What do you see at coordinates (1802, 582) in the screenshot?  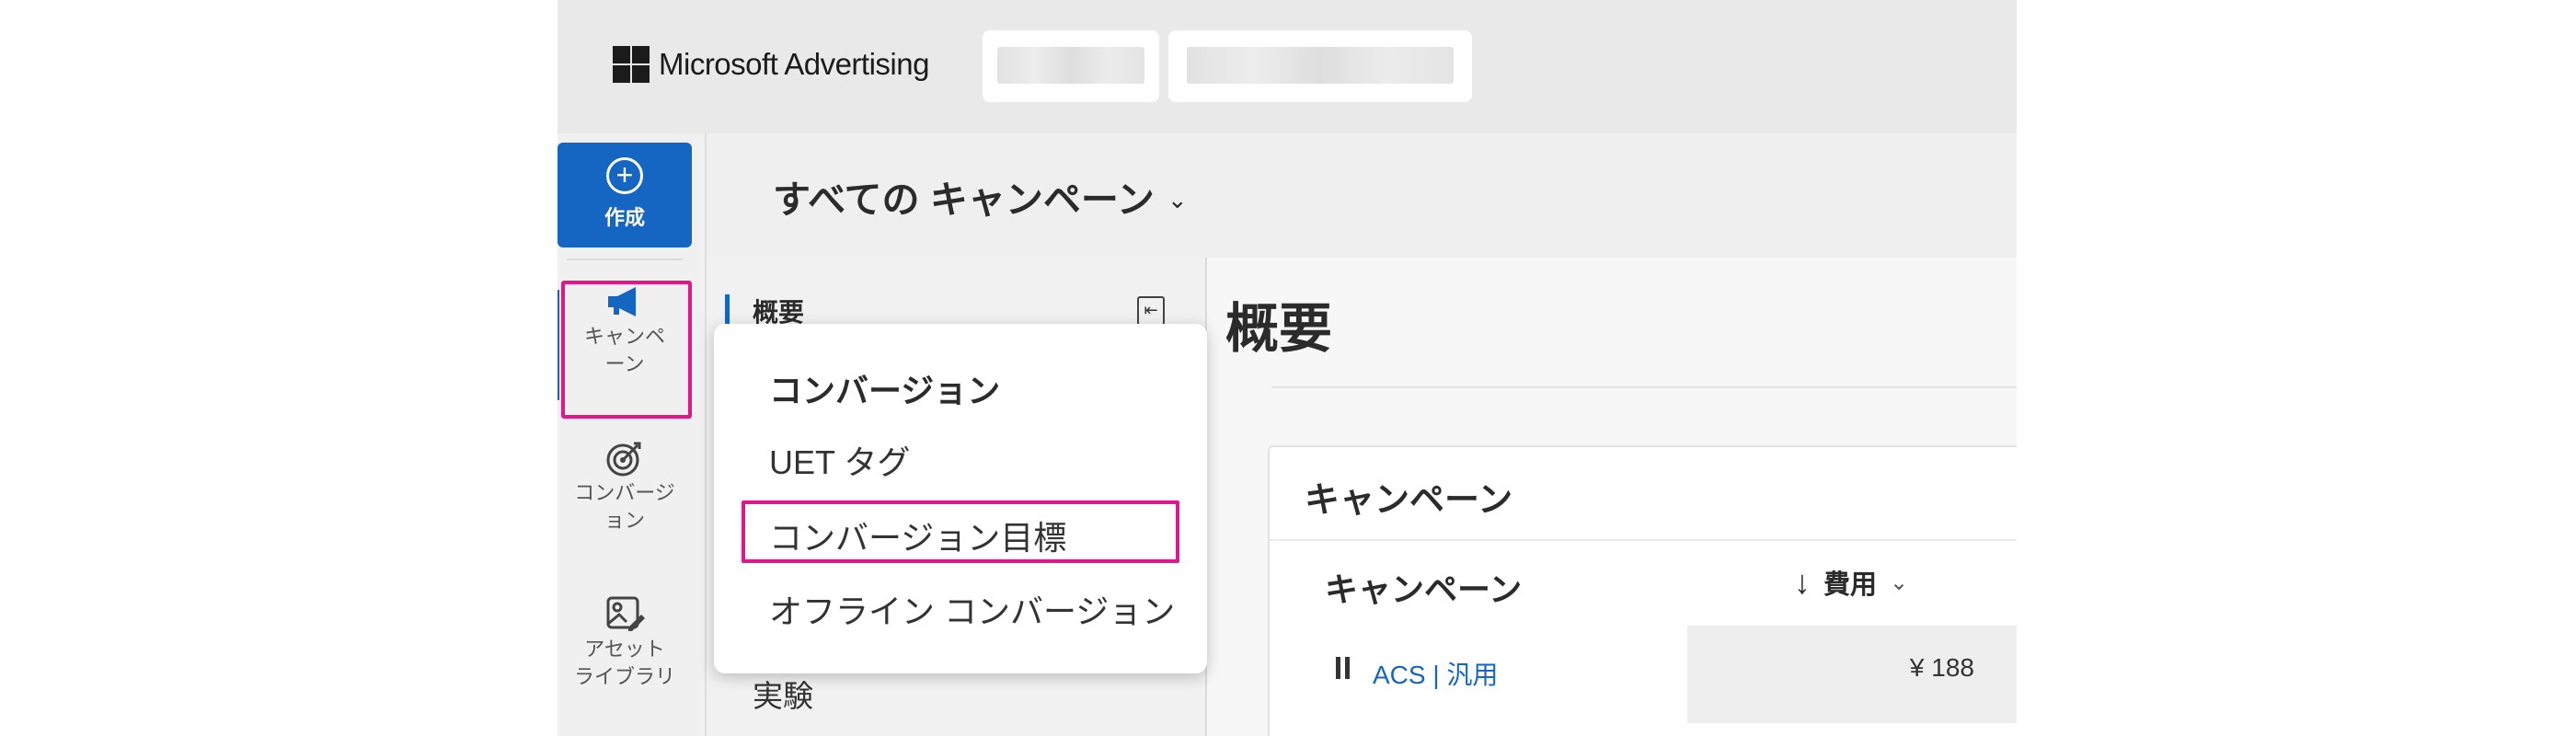 I see `sort-down-icon: ↓` at bounding box center [1802, 582].